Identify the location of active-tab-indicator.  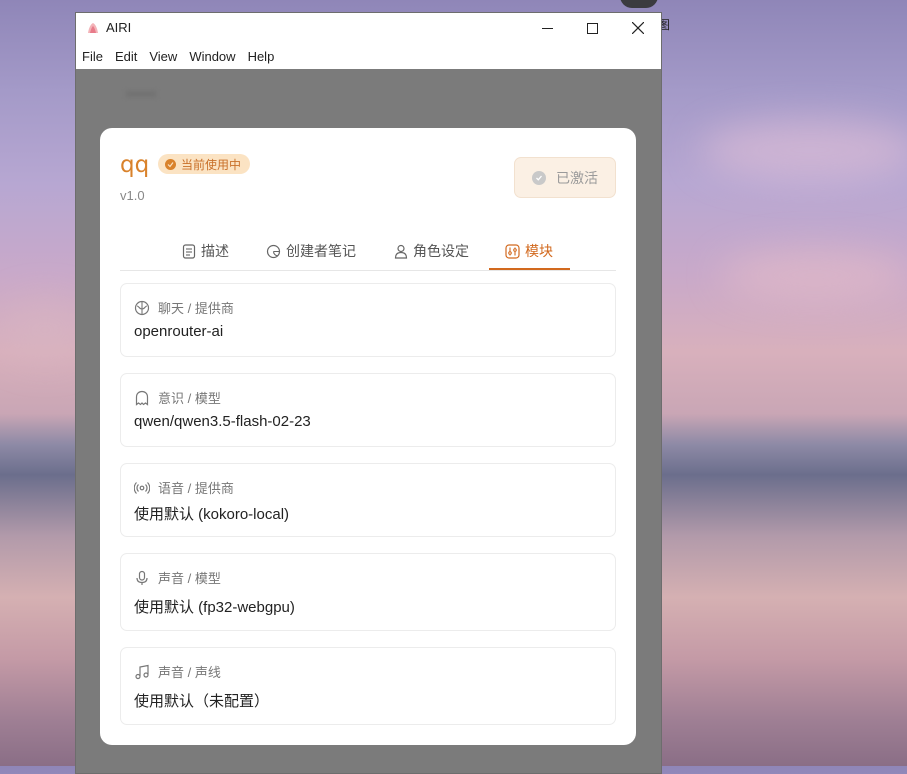
(529, 269).